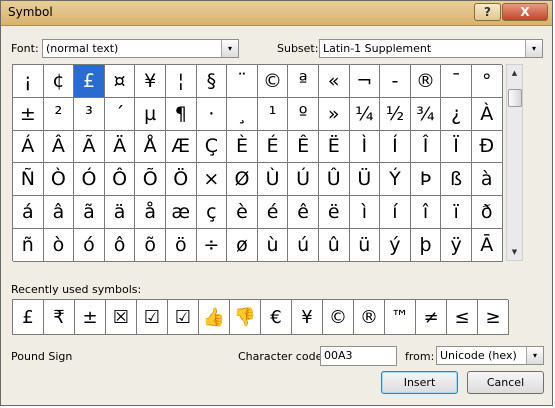 The image size is (555, 408). I want to click on symbol-cell: ¾, so click(426, 114).